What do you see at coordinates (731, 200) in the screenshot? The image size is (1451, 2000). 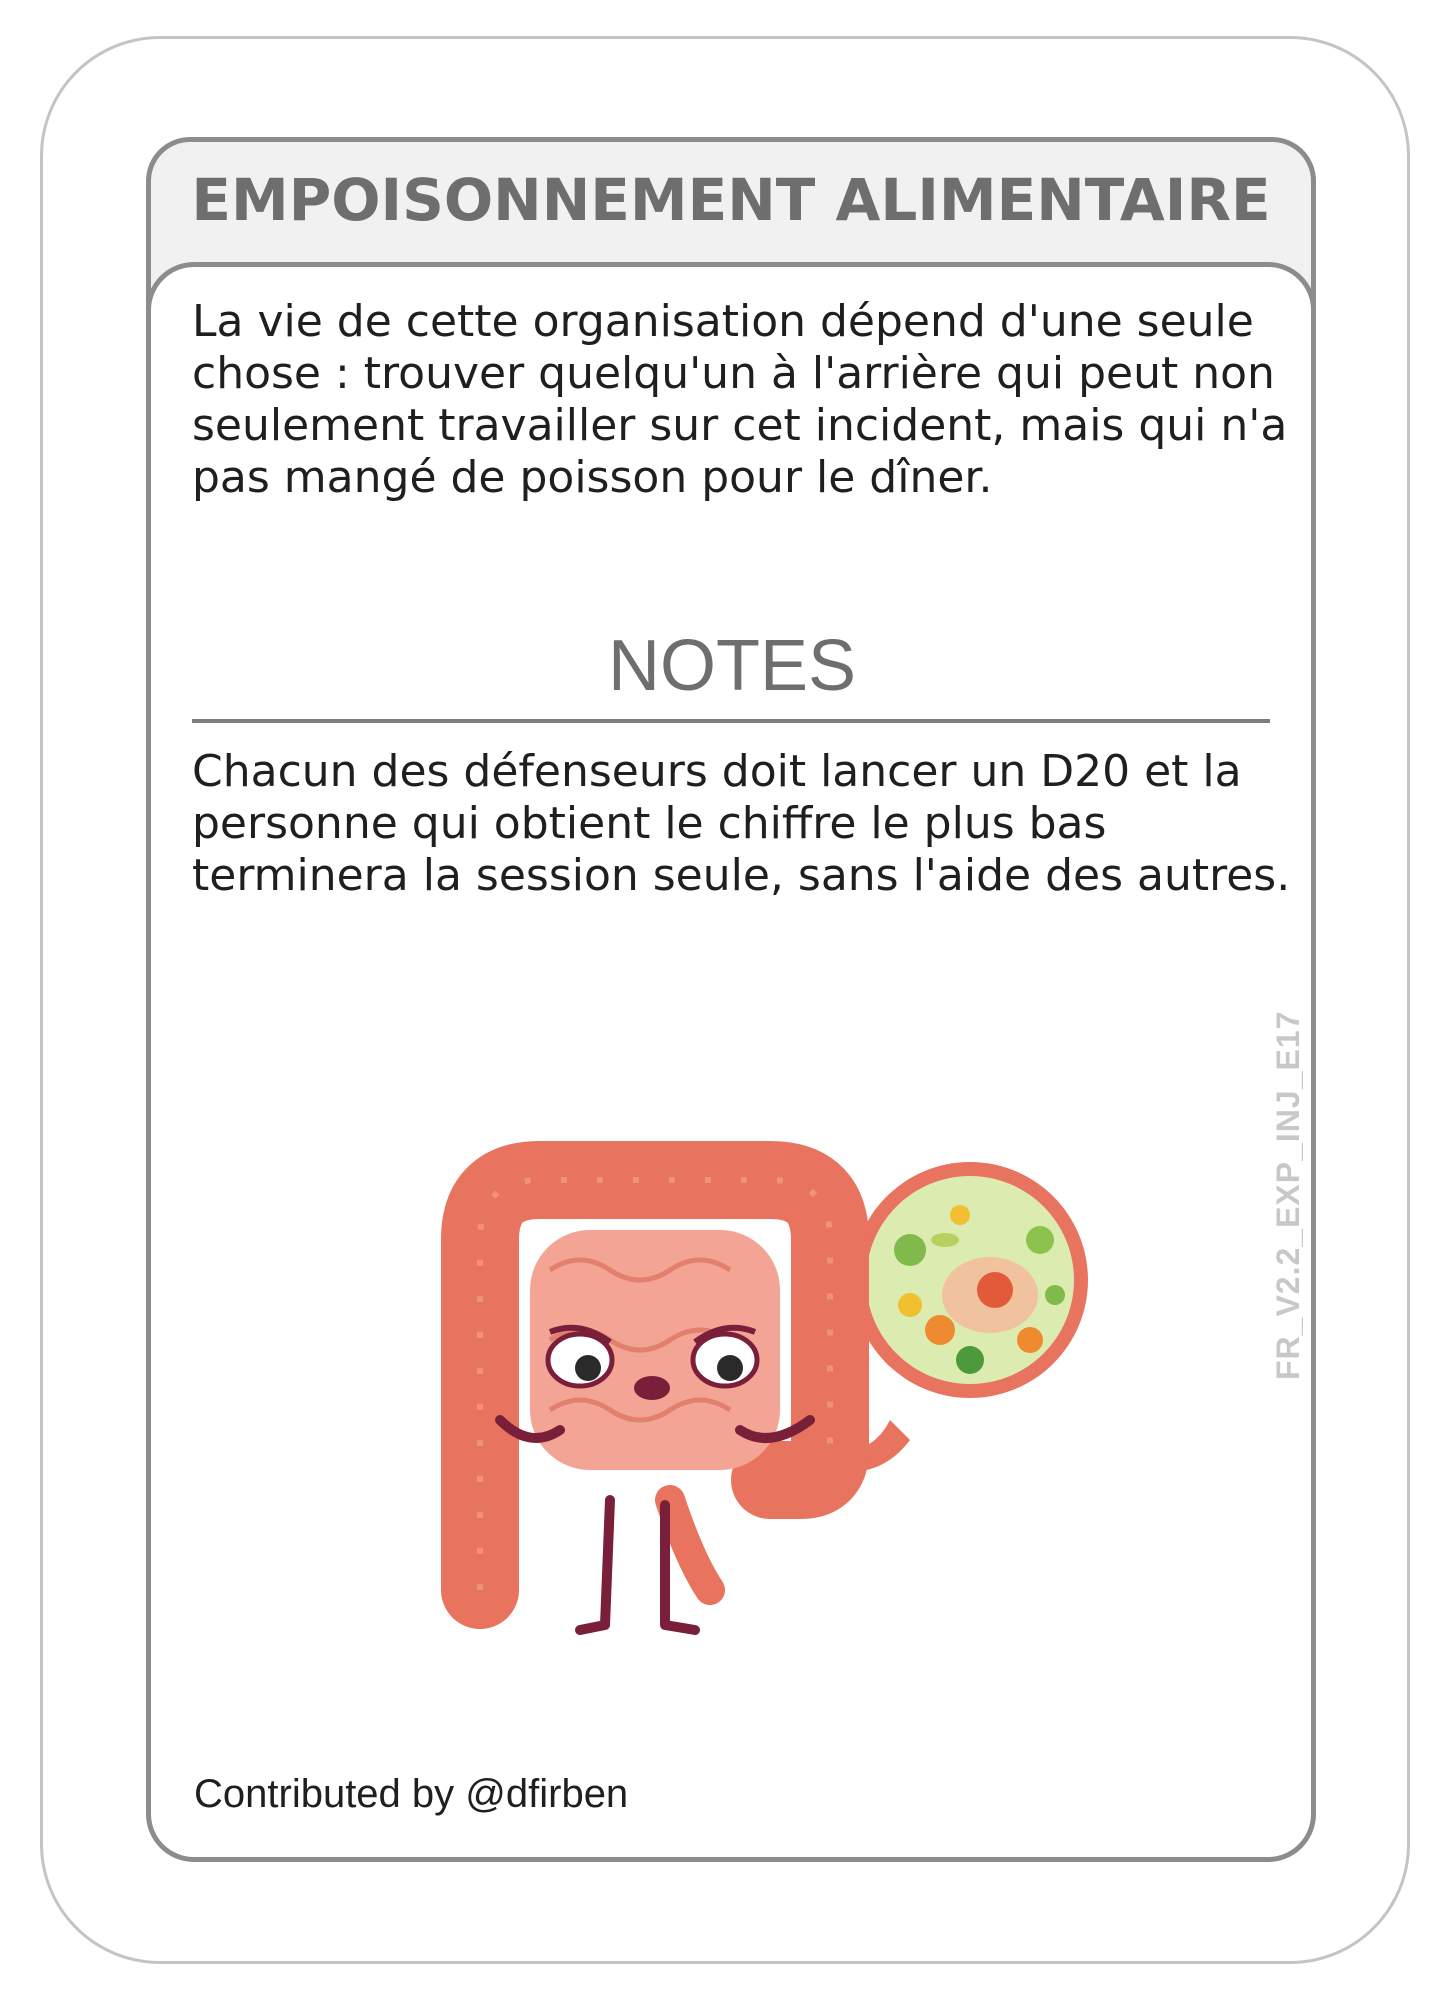 I see `card-title: EMPOISONNEMENT ALIMENTAIRE` at bounding box center [731, 200].